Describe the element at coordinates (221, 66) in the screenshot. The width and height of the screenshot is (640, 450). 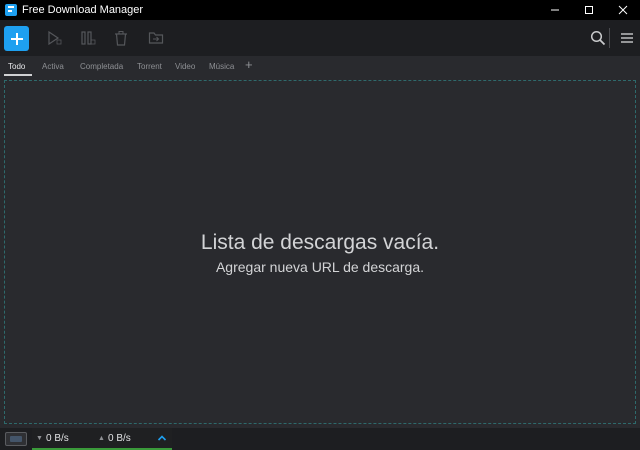
I see `tab-musica: Música` at that location.